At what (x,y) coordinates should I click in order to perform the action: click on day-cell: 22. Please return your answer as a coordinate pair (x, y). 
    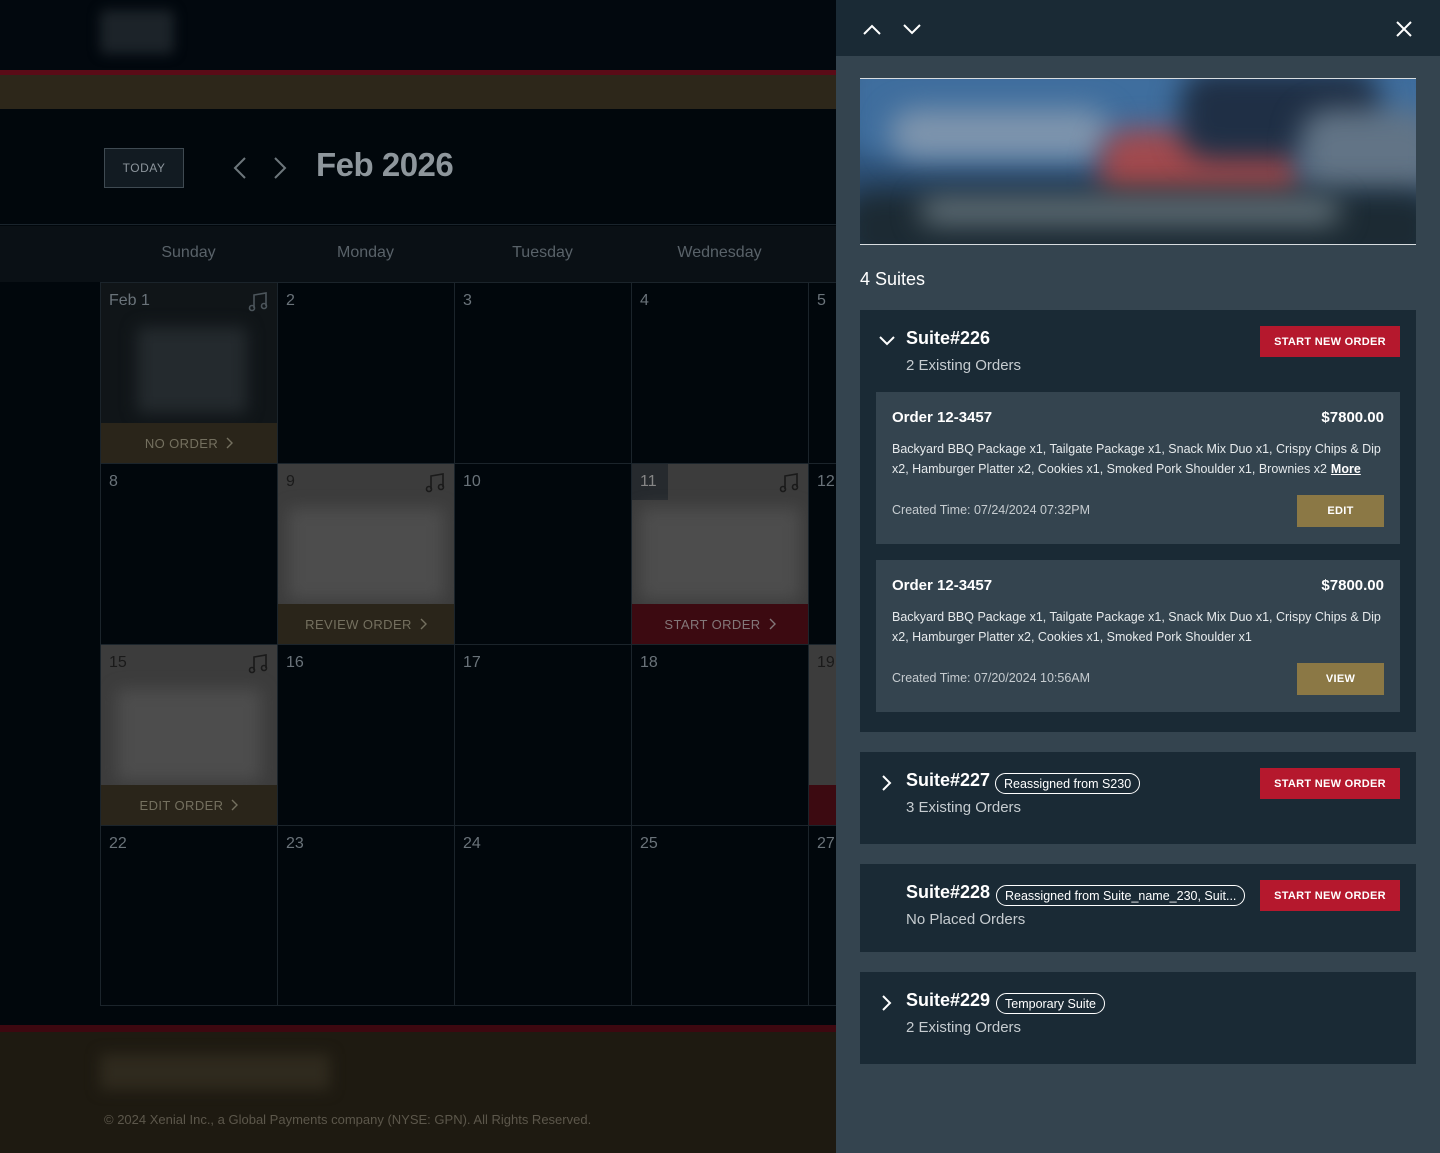
    Looking at the image, I should click on (188, 915).